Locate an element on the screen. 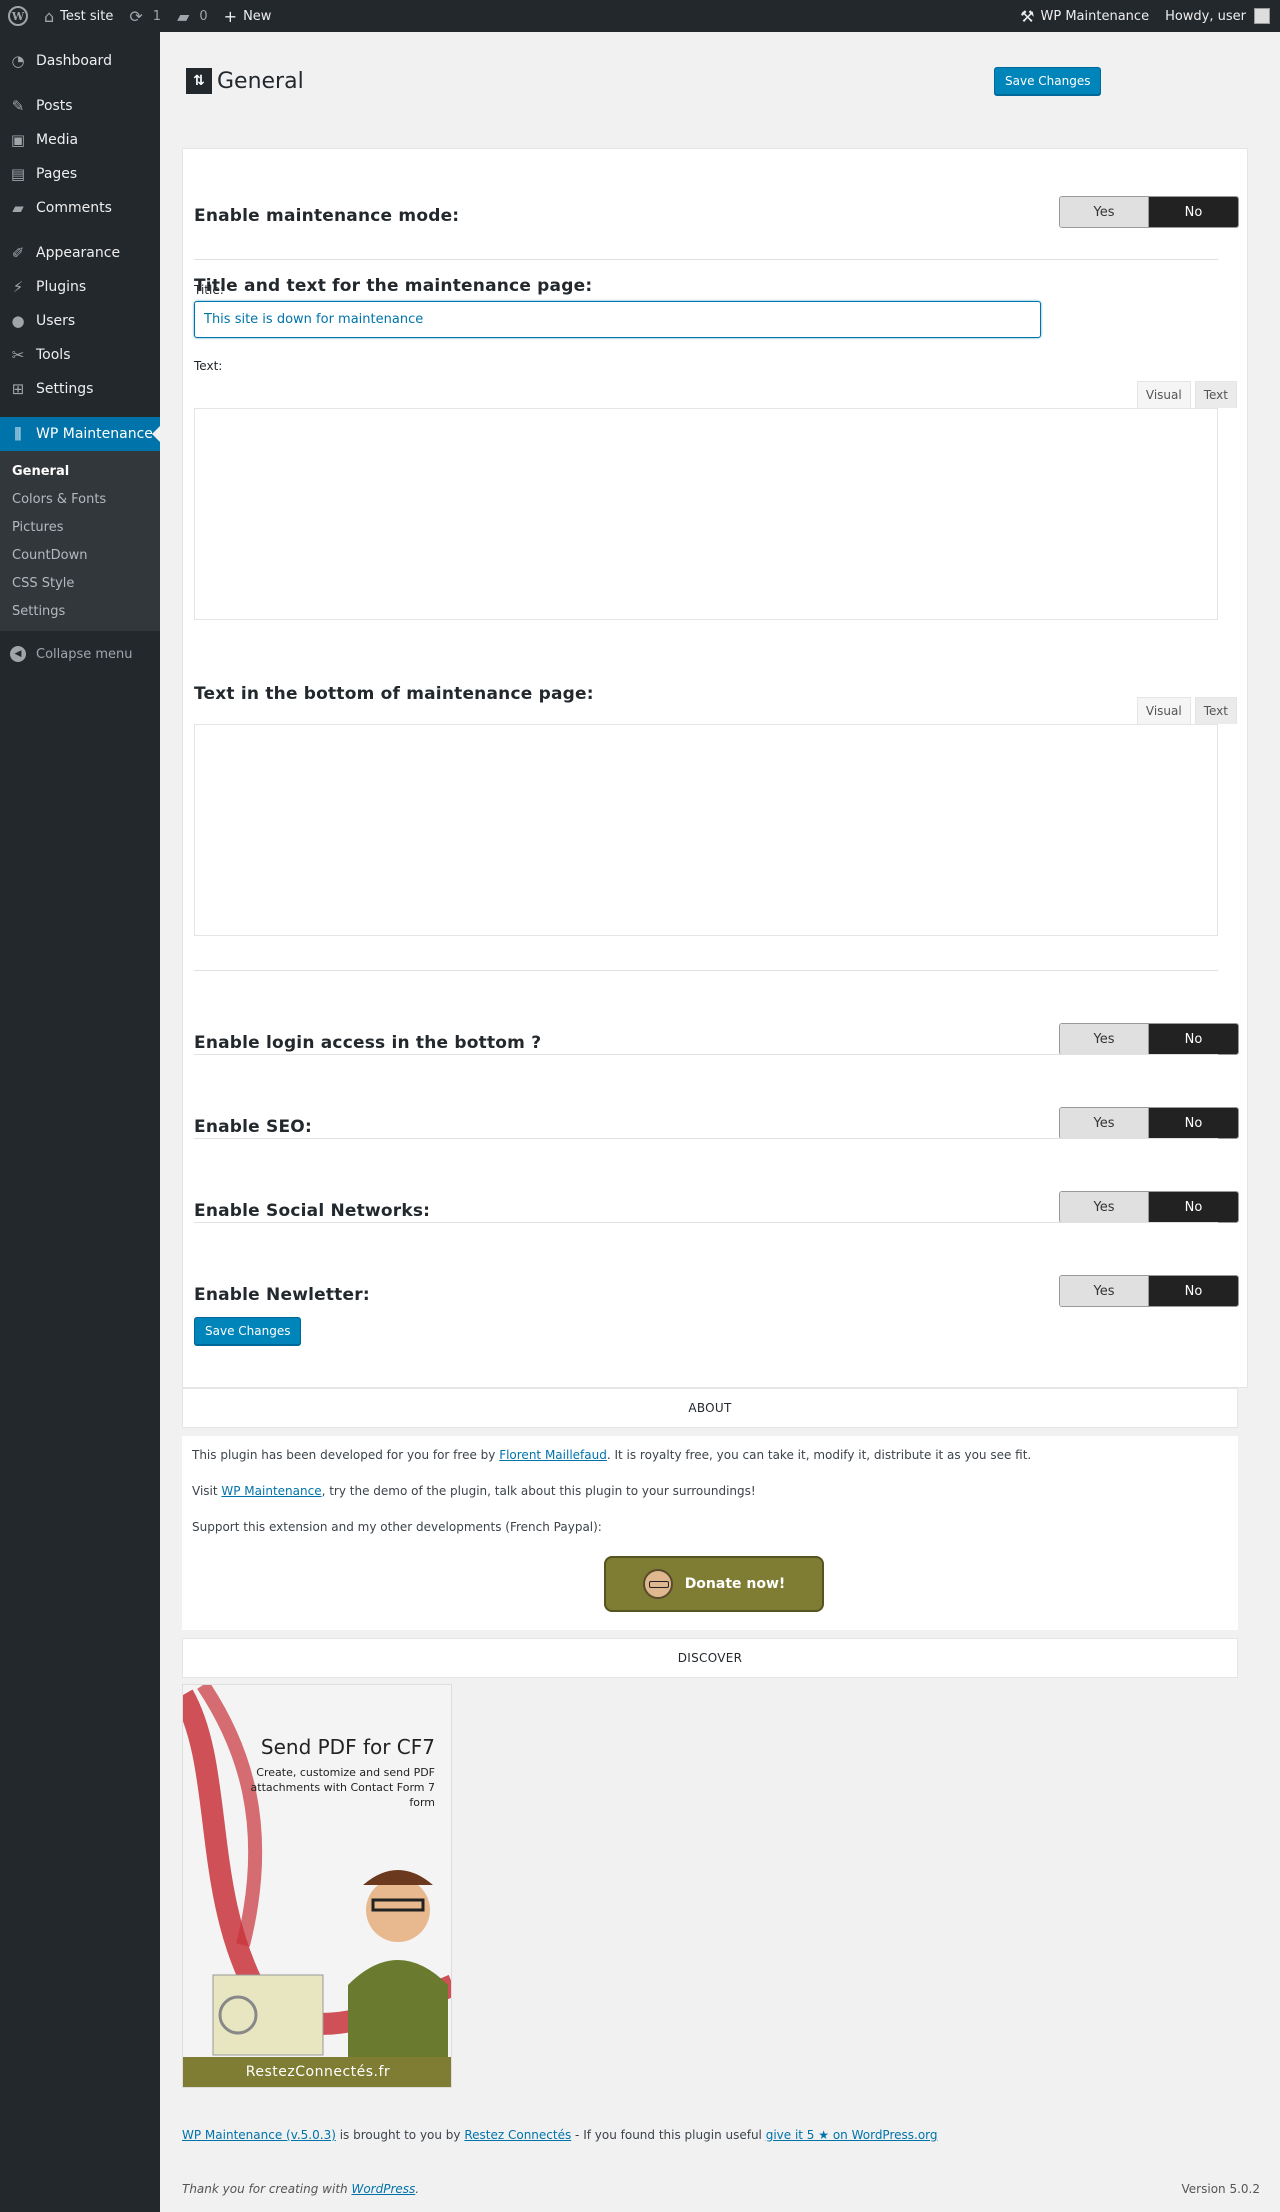 The height and width of the screenshot is (2212, 1280). dashboard-icon: ◔ is located at coordinates (18, 61).